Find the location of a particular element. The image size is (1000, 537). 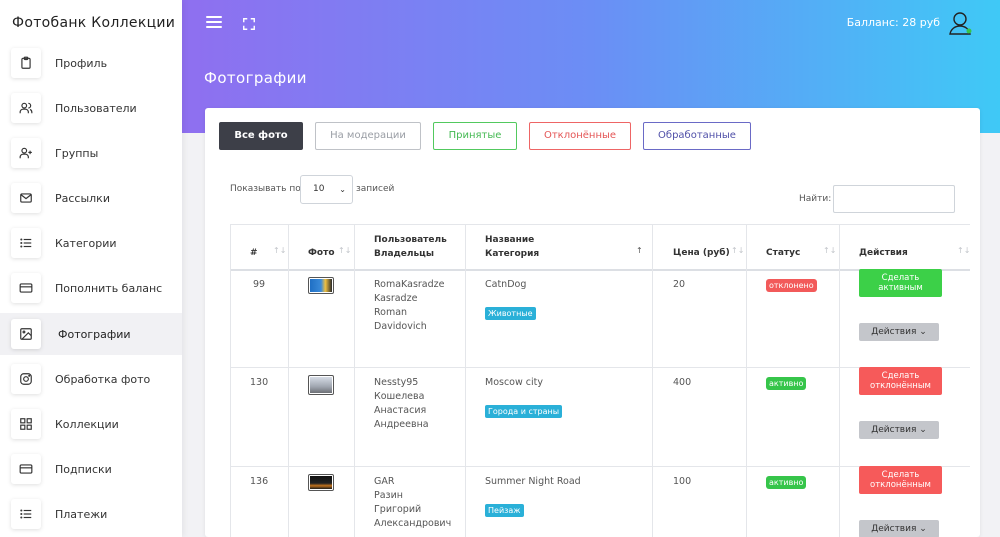

photo-title: Moscow city is located at coordinates (514, 382).